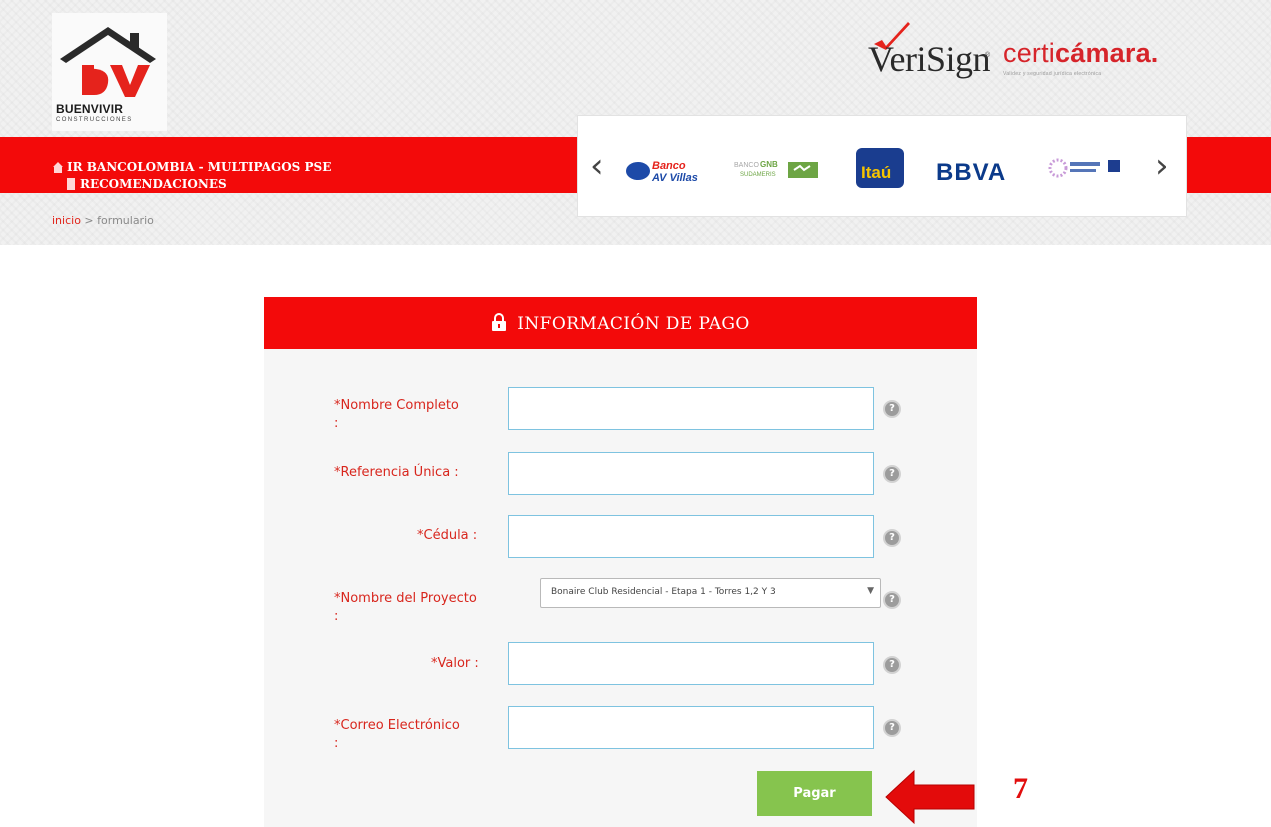  Describe the element at coordinates (929, 59) in the screenshot. I see `verisign-text: VeriSign` at that location.